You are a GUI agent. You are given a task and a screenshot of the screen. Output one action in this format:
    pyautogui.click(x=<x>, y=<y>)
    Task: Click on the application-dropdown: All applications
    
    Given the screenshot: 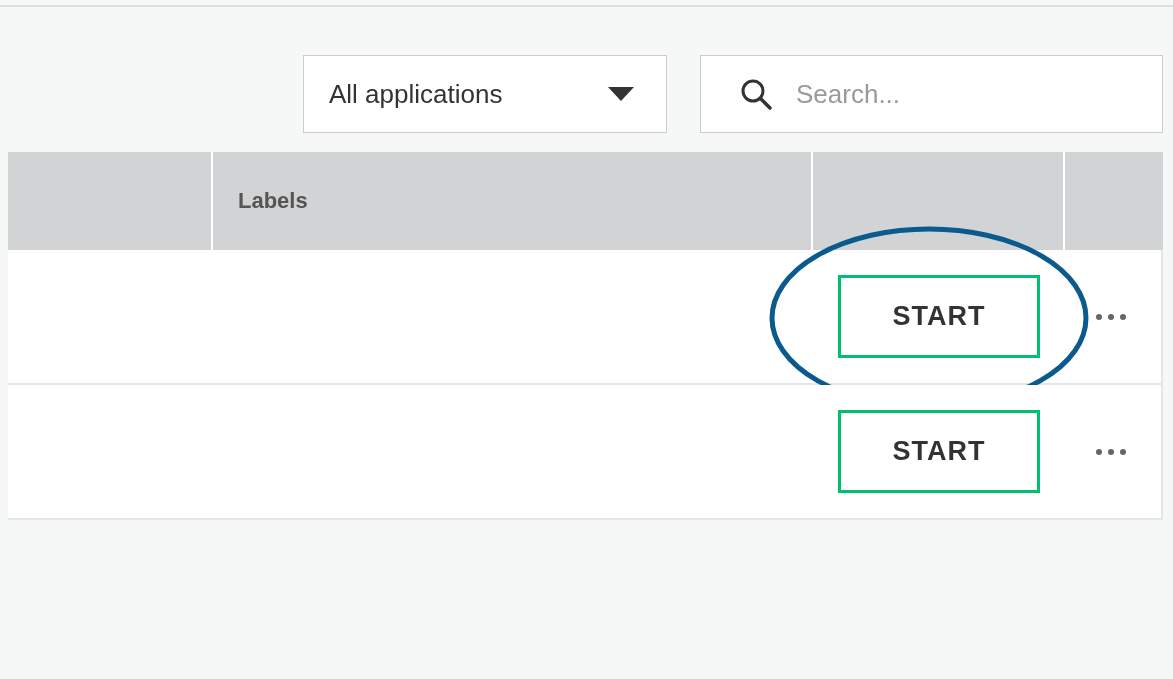 What is the action you would take?
    pyautogui.click(x=485, y=94)
    